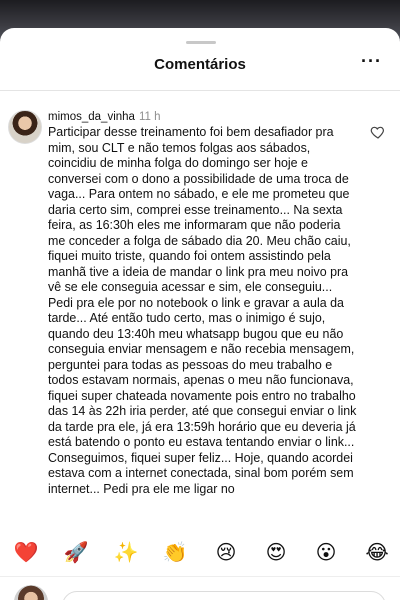 The height and width of the screenshot is (600, 400). I want to click on sparkles-icon: ✨, so click(126, 552).